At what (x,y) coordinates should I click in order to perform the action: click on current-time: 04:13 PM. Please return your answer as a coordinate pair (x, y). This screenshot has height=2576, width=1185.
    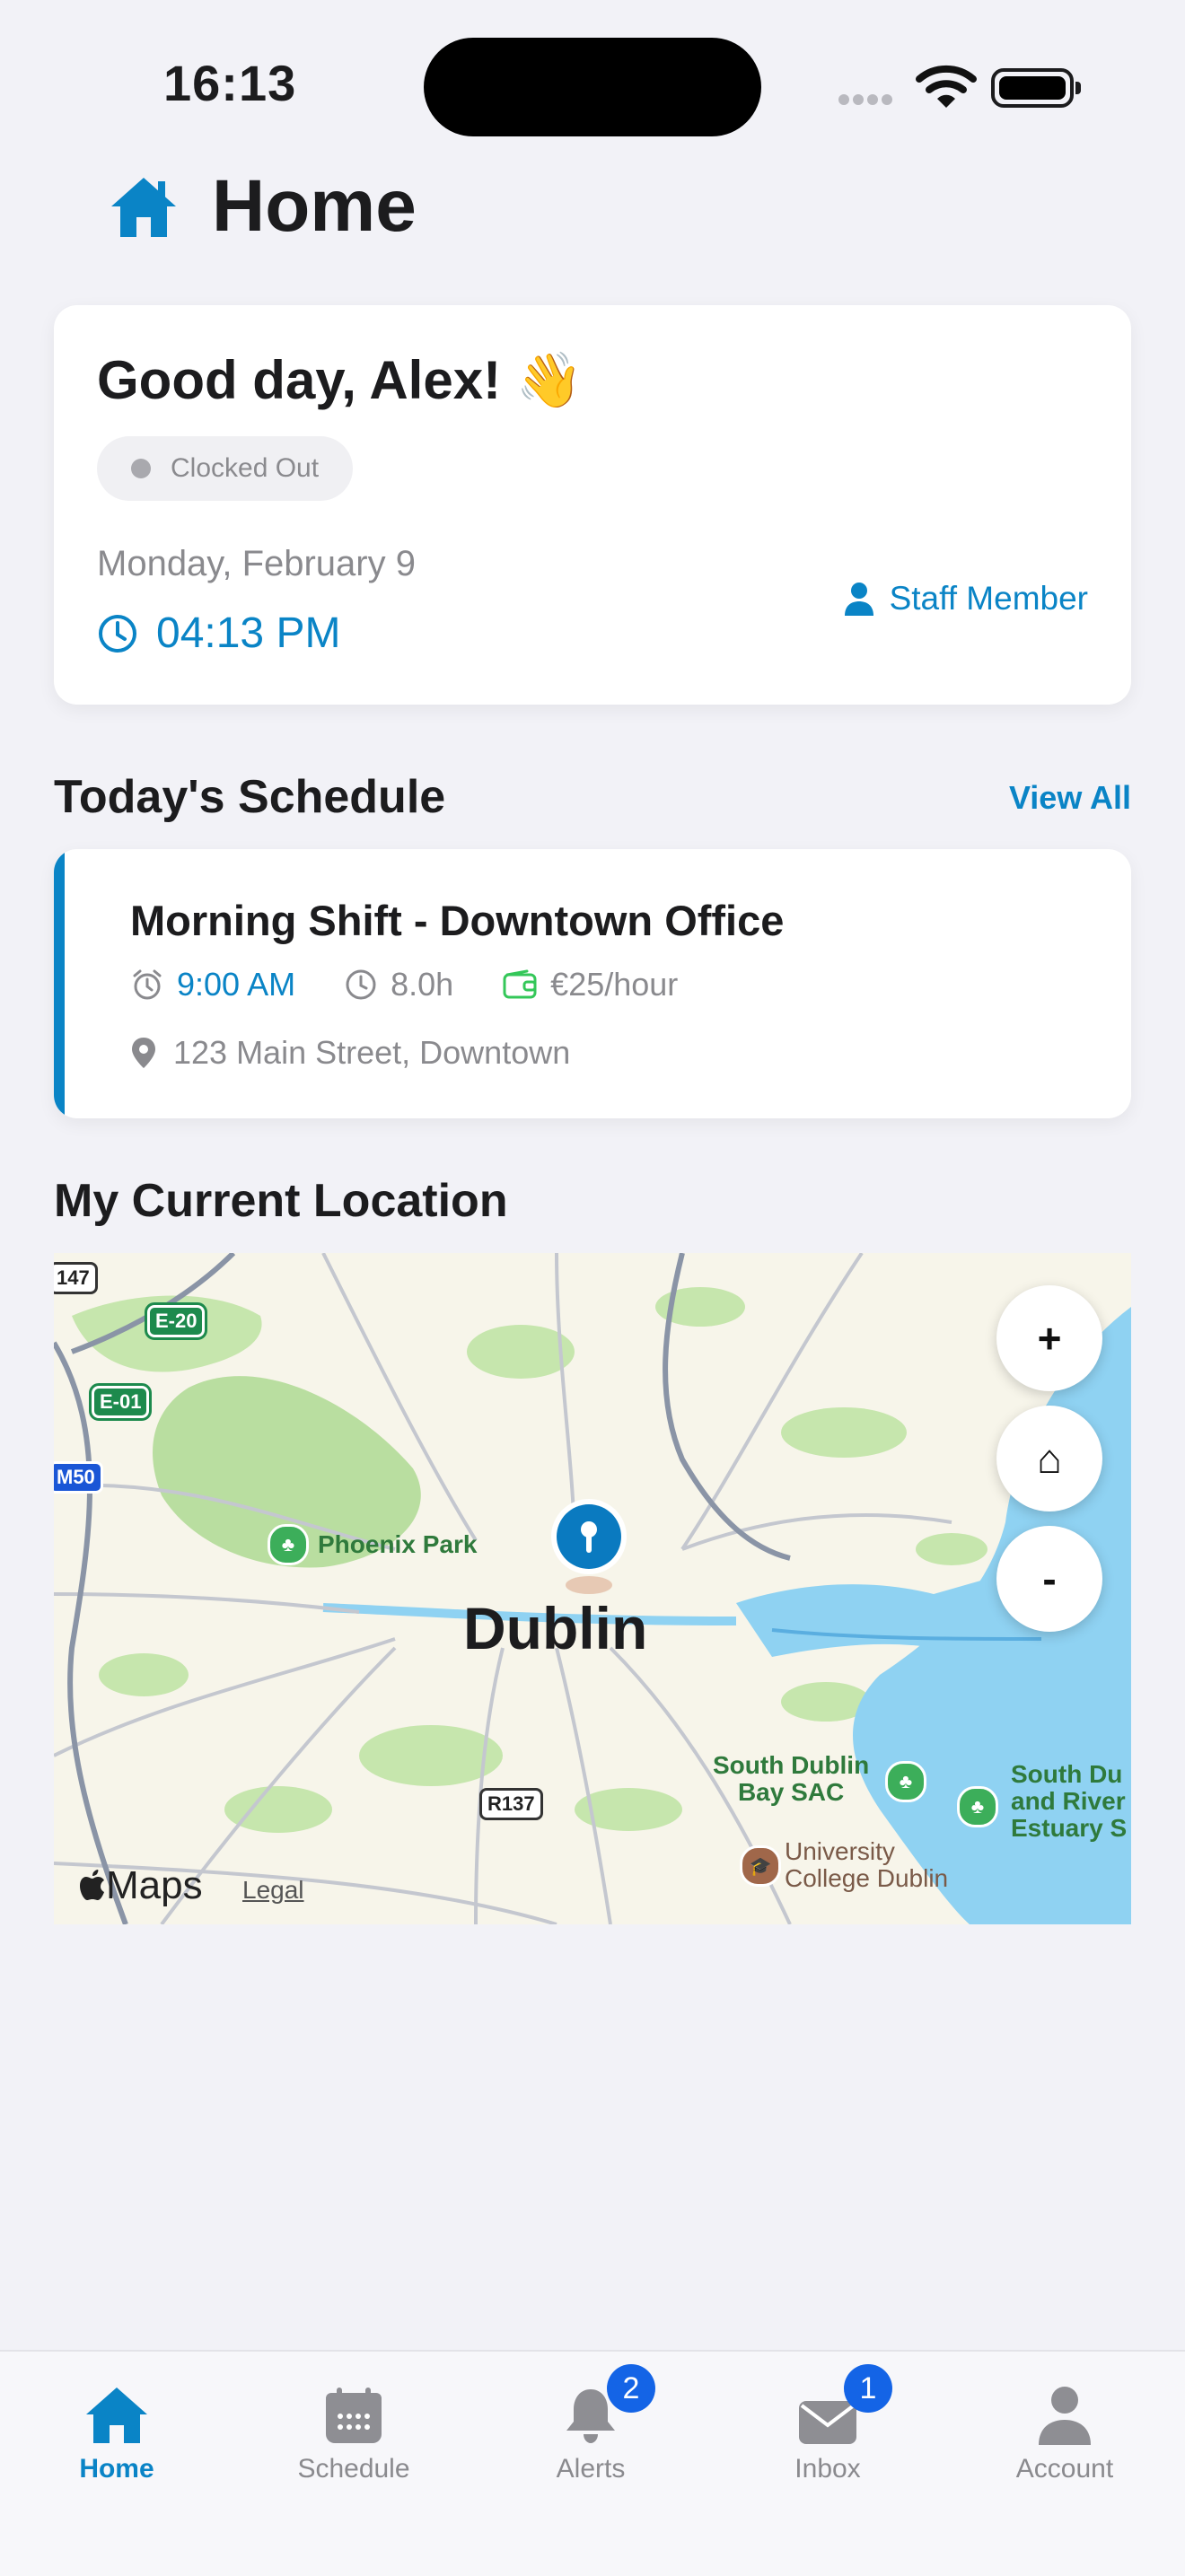
    Looking at the image, I should click on (218, 633).